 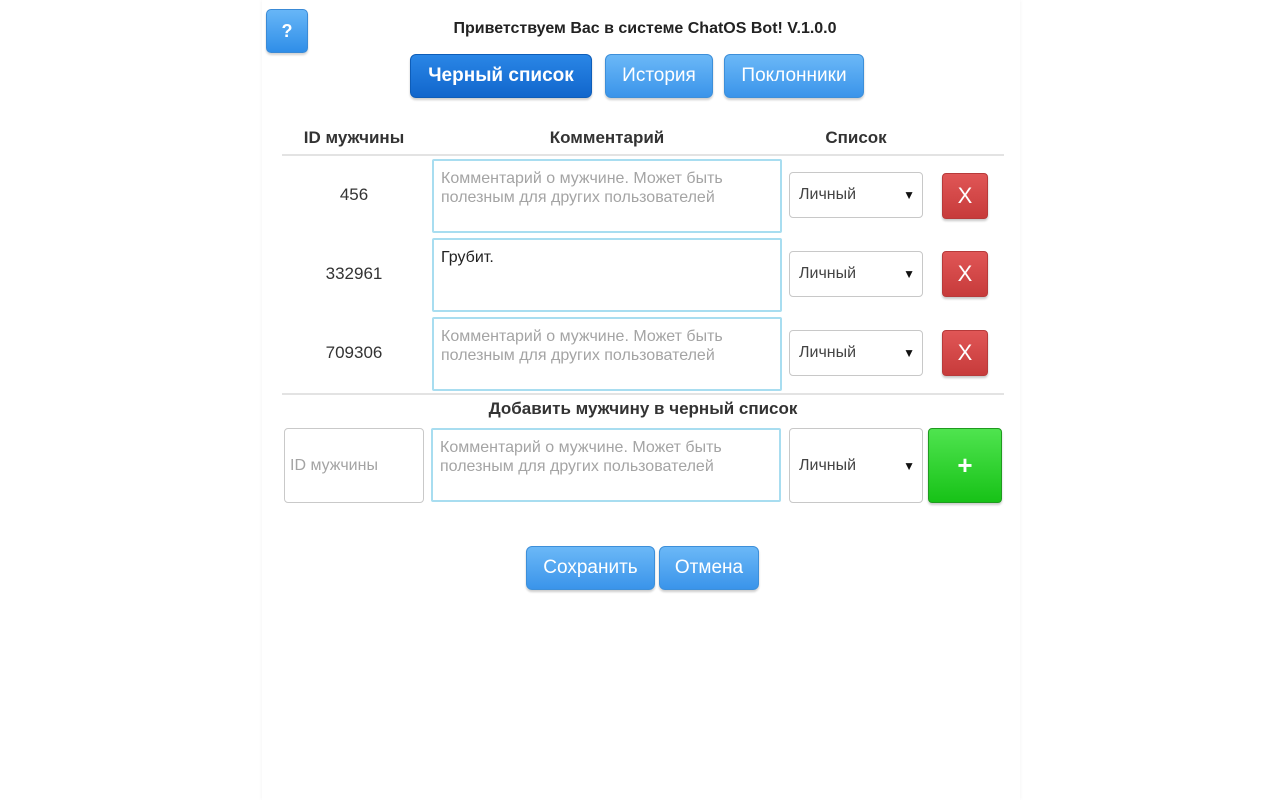 What do you see at coordinates (659, 76) in the screenshot?
I see `tab-history: История` at bounding box center [659, 76].